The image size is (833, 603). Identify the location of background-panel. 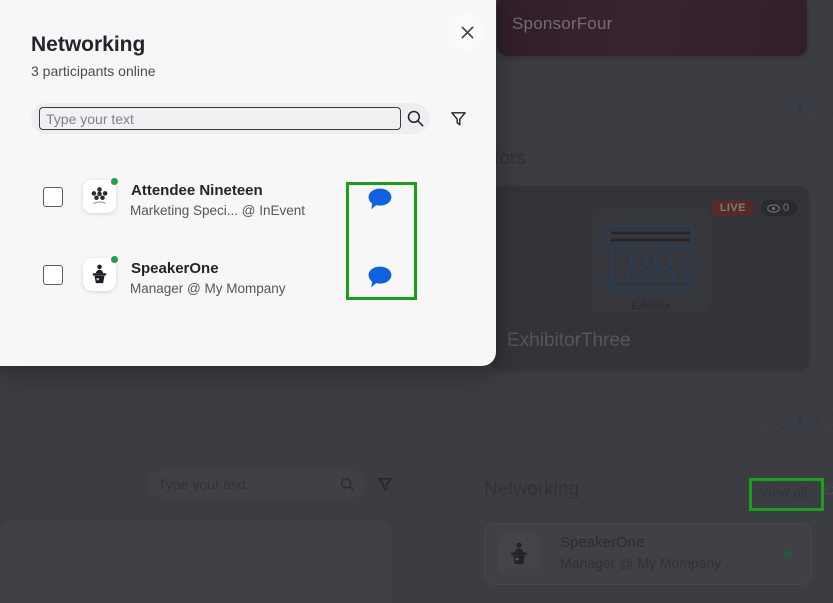
(196, 561).